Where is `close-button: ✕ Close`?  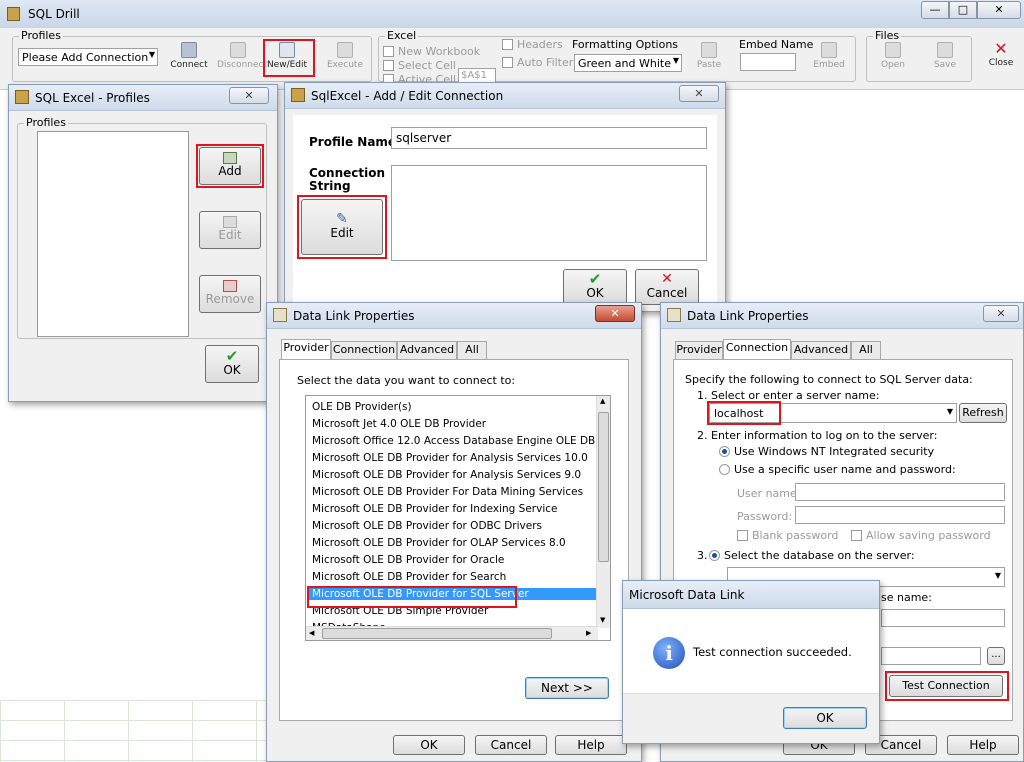
close-button: ✕ Close is located at coordinates (1001, 57).